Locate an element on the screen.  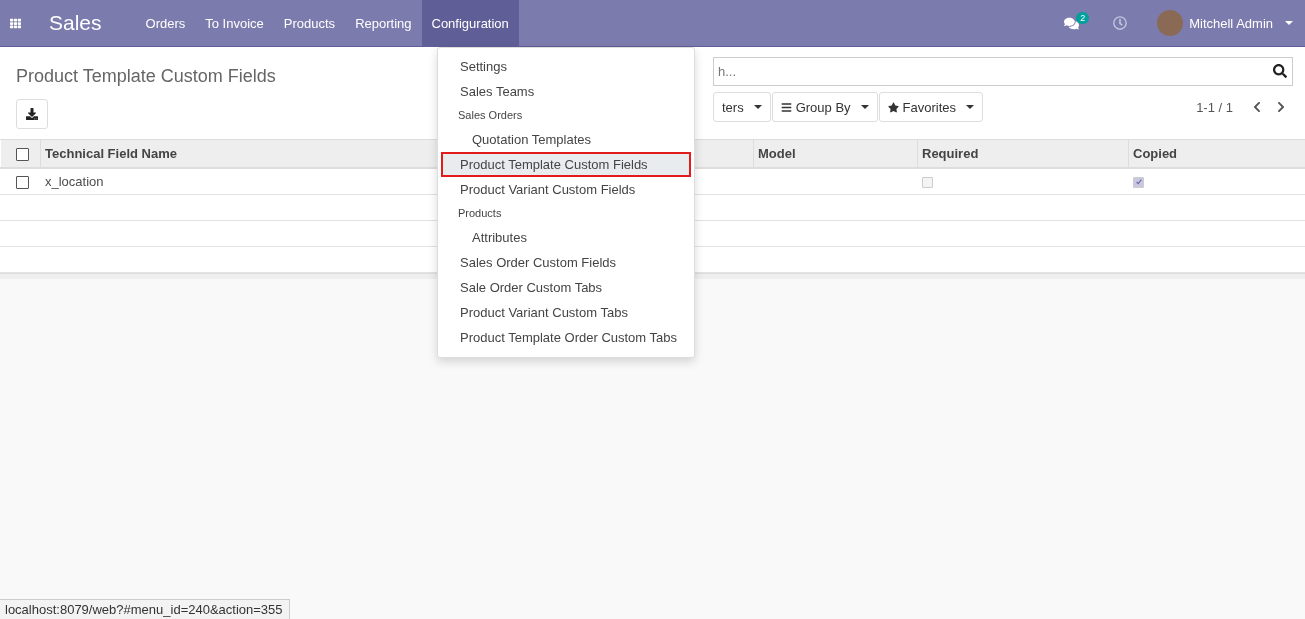
grid-icon is located at coordinates (15, 23).